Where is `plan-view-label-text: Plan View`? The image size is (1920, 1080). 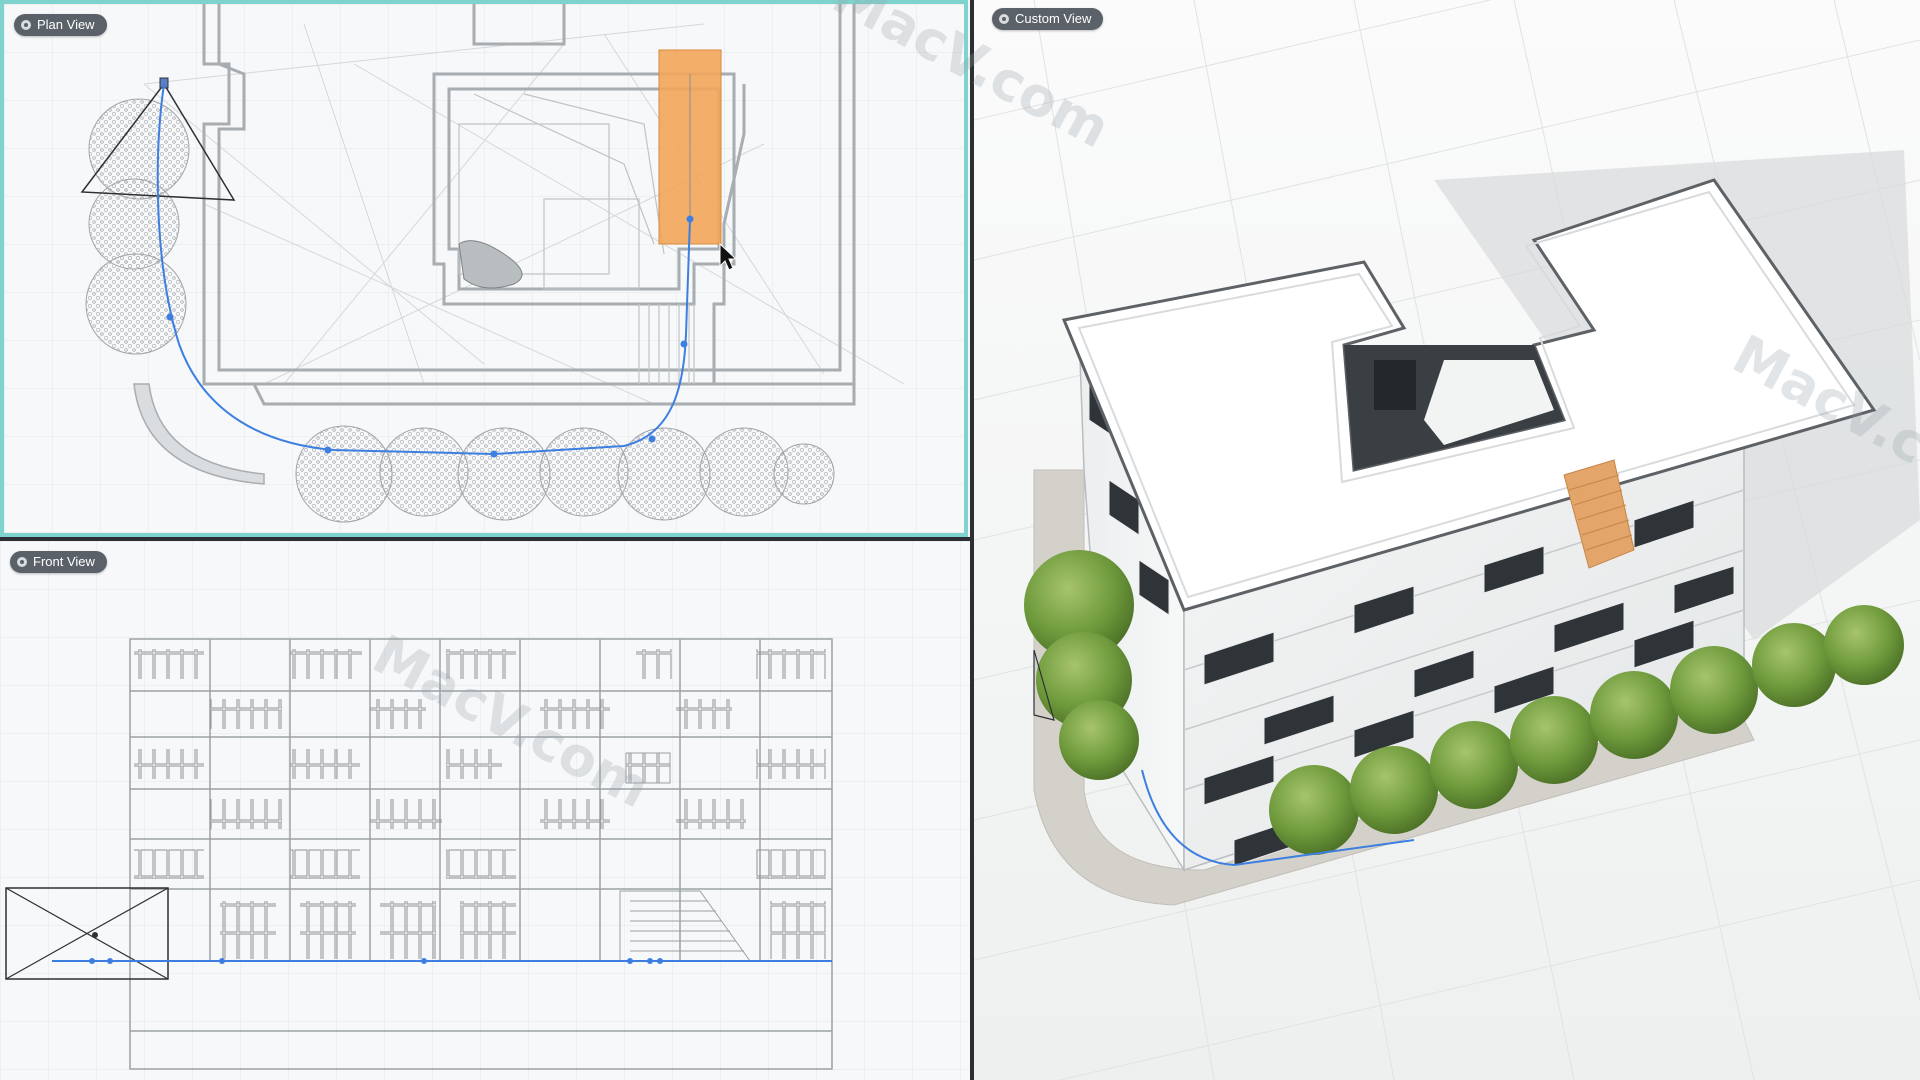 plan-view-label-text: Plan View is located at coordinates (66, 24).